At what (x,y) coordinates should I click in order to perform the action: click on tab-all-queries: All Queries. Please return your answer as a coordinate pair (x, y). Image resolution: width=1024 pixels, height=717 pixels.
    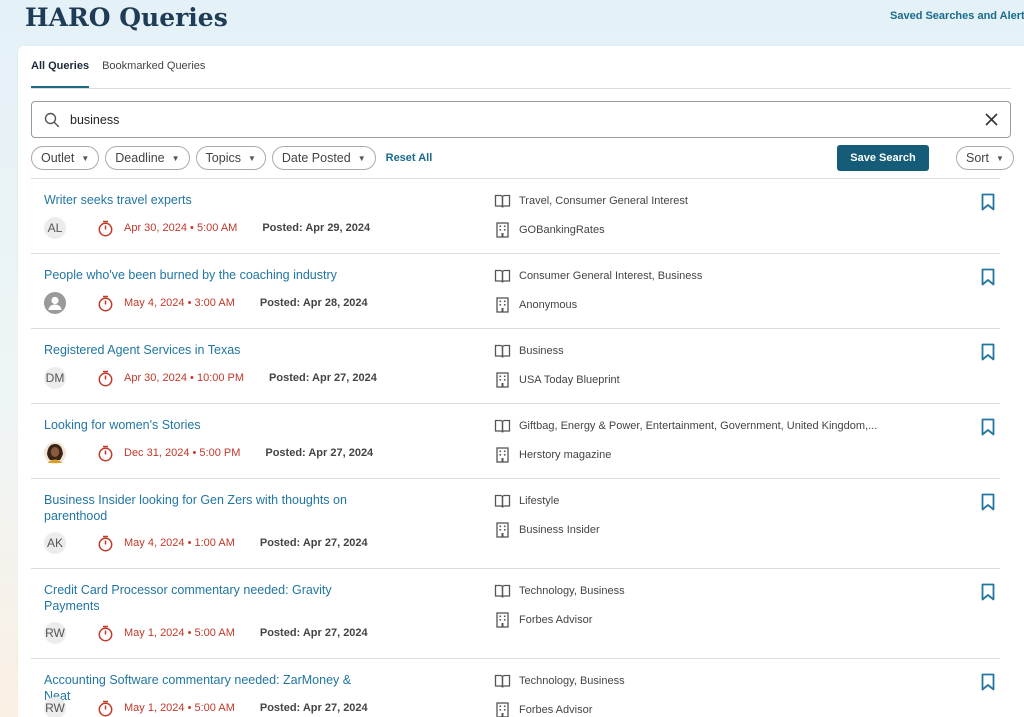
    Looking at the image, I should click on (60, 74).